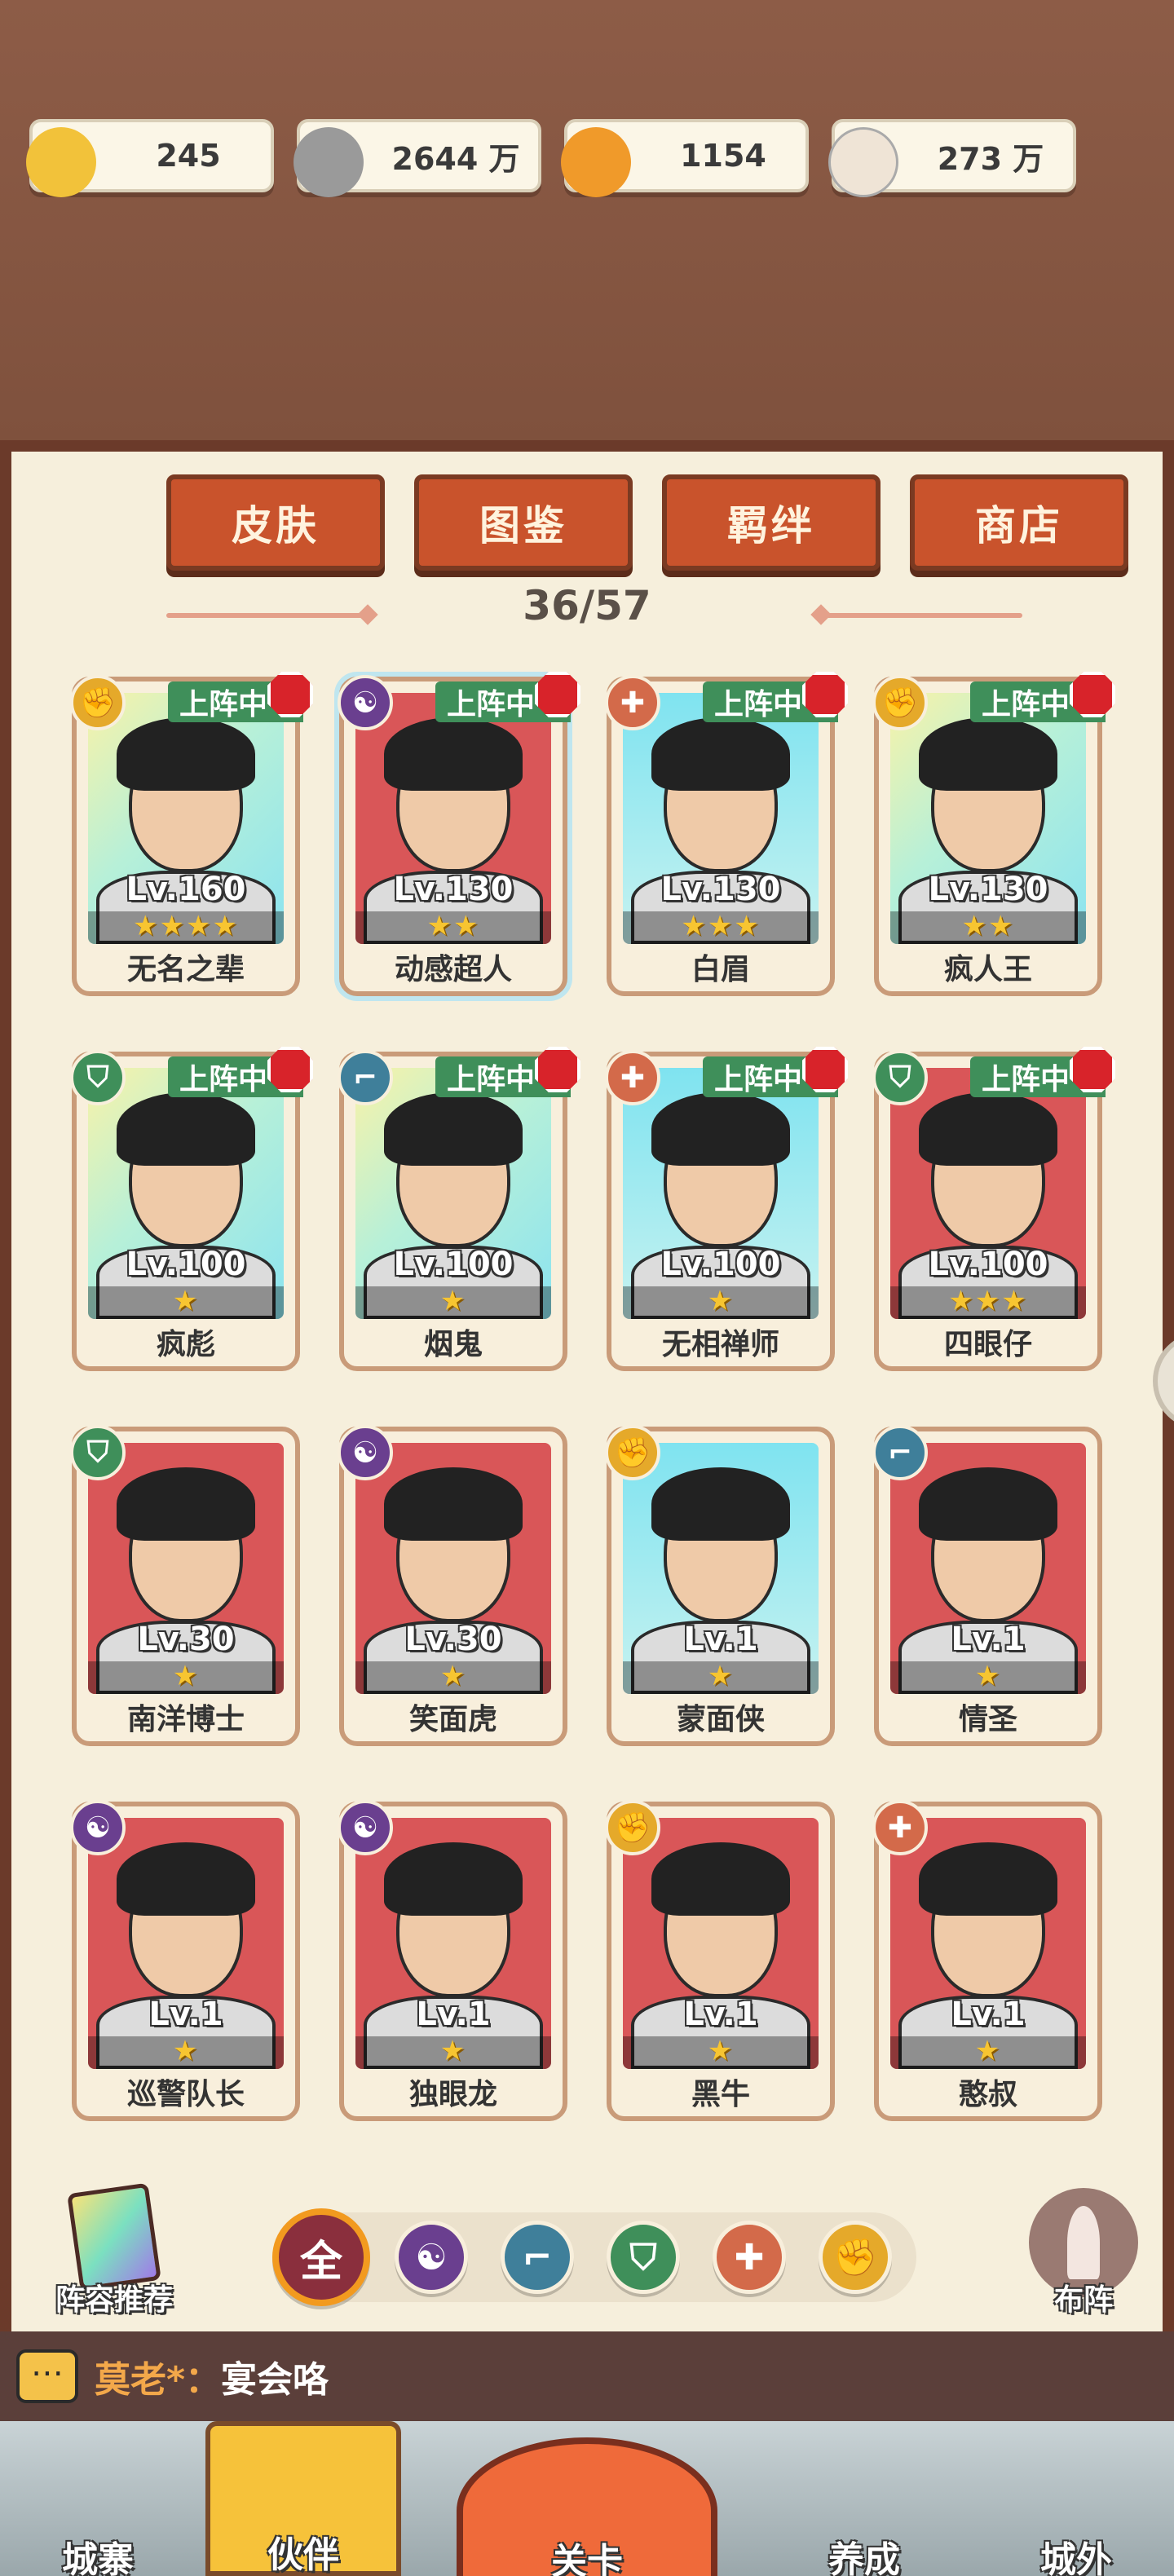  I want to click on resource-exp: 273 万, so click(952, 158).